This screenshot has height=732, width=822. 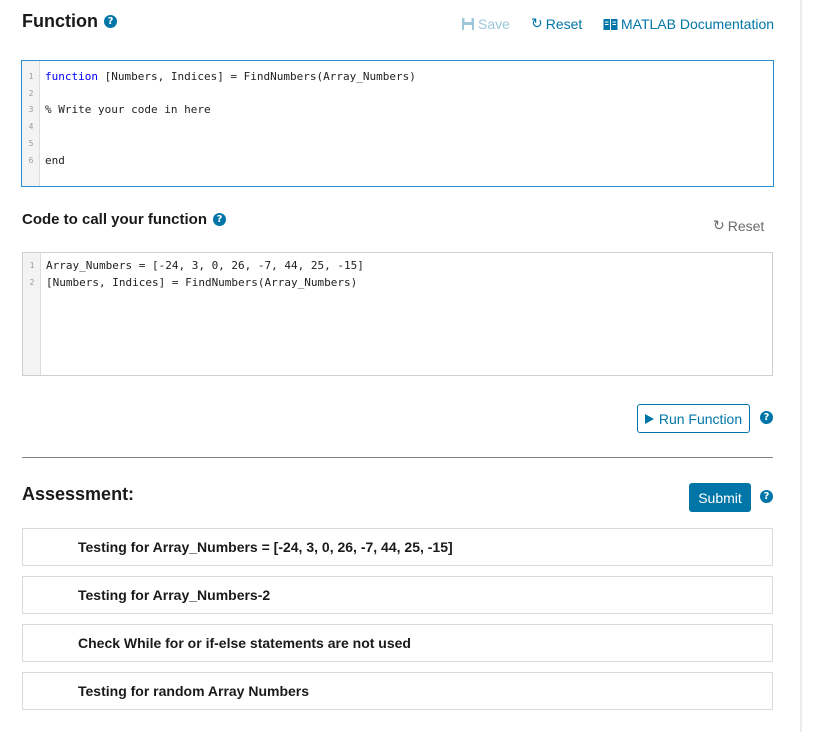 What do you see at coordinates (698, 24) in the screenshot?
I see `docs-label: MATLAB Documentation` at bounding box center [698, 24].